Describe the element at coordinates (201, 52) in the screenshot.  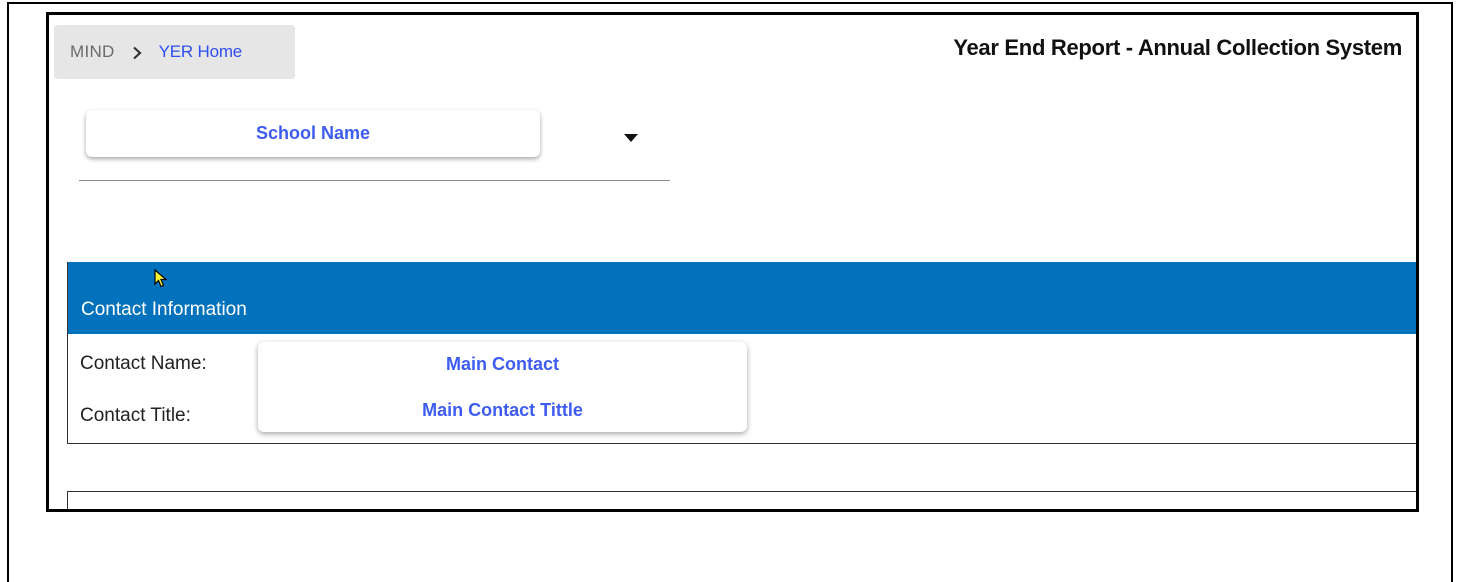
I see `breadcrumb-yer-home-link: YER Home` at that location.